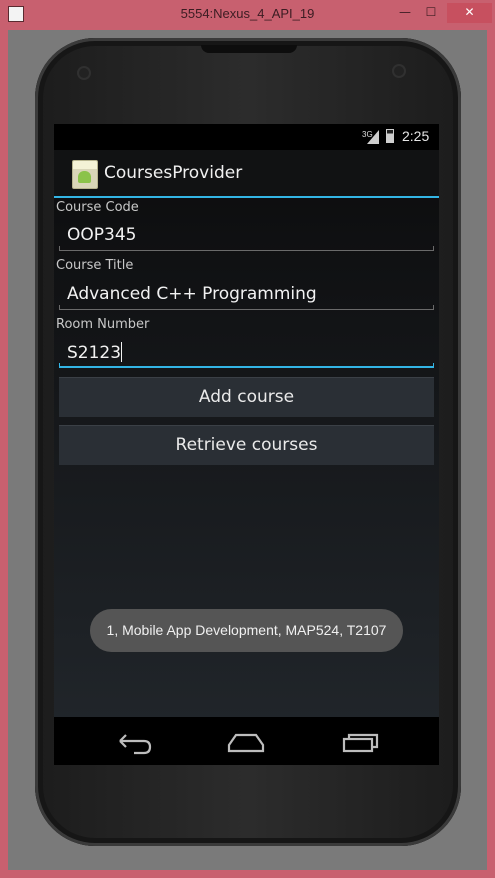 This screenshot has height=878, width=495. Describe the element at coordinates (246, 137) in the screenshot. I see `status-bar: 3G 2:25` at that location.